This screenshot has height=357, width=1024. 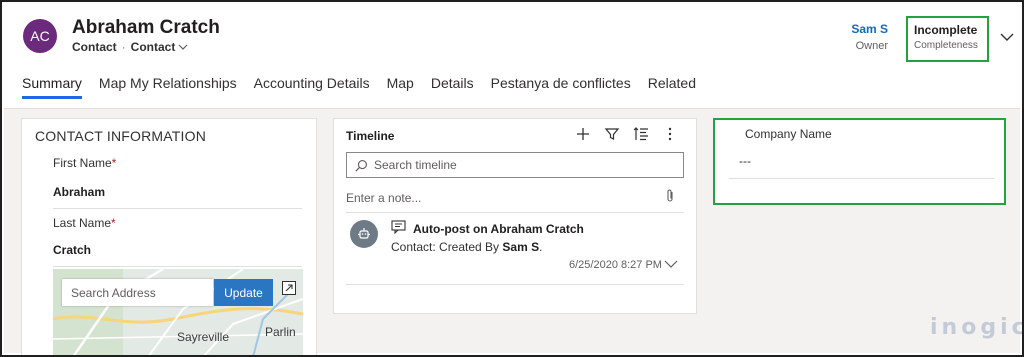 I want to click on post-user-link: Sam S, so click(x=520, y=247).